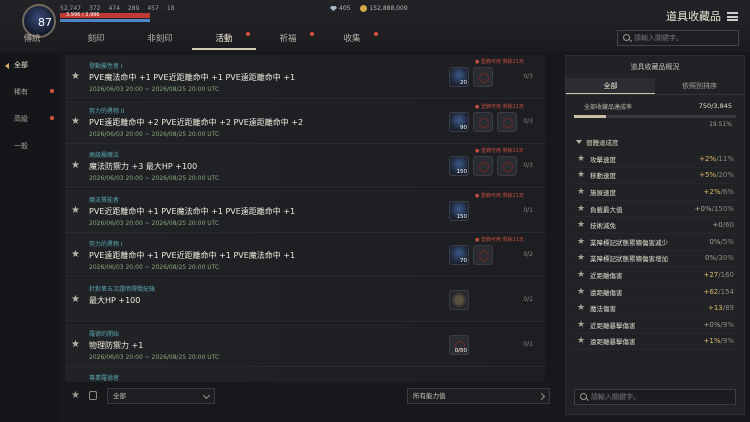 The image size is (750, 422). I want to click on stat-row: ★ 業障標記狀態累積傷害減少 0%/5%, so click(655, 242).